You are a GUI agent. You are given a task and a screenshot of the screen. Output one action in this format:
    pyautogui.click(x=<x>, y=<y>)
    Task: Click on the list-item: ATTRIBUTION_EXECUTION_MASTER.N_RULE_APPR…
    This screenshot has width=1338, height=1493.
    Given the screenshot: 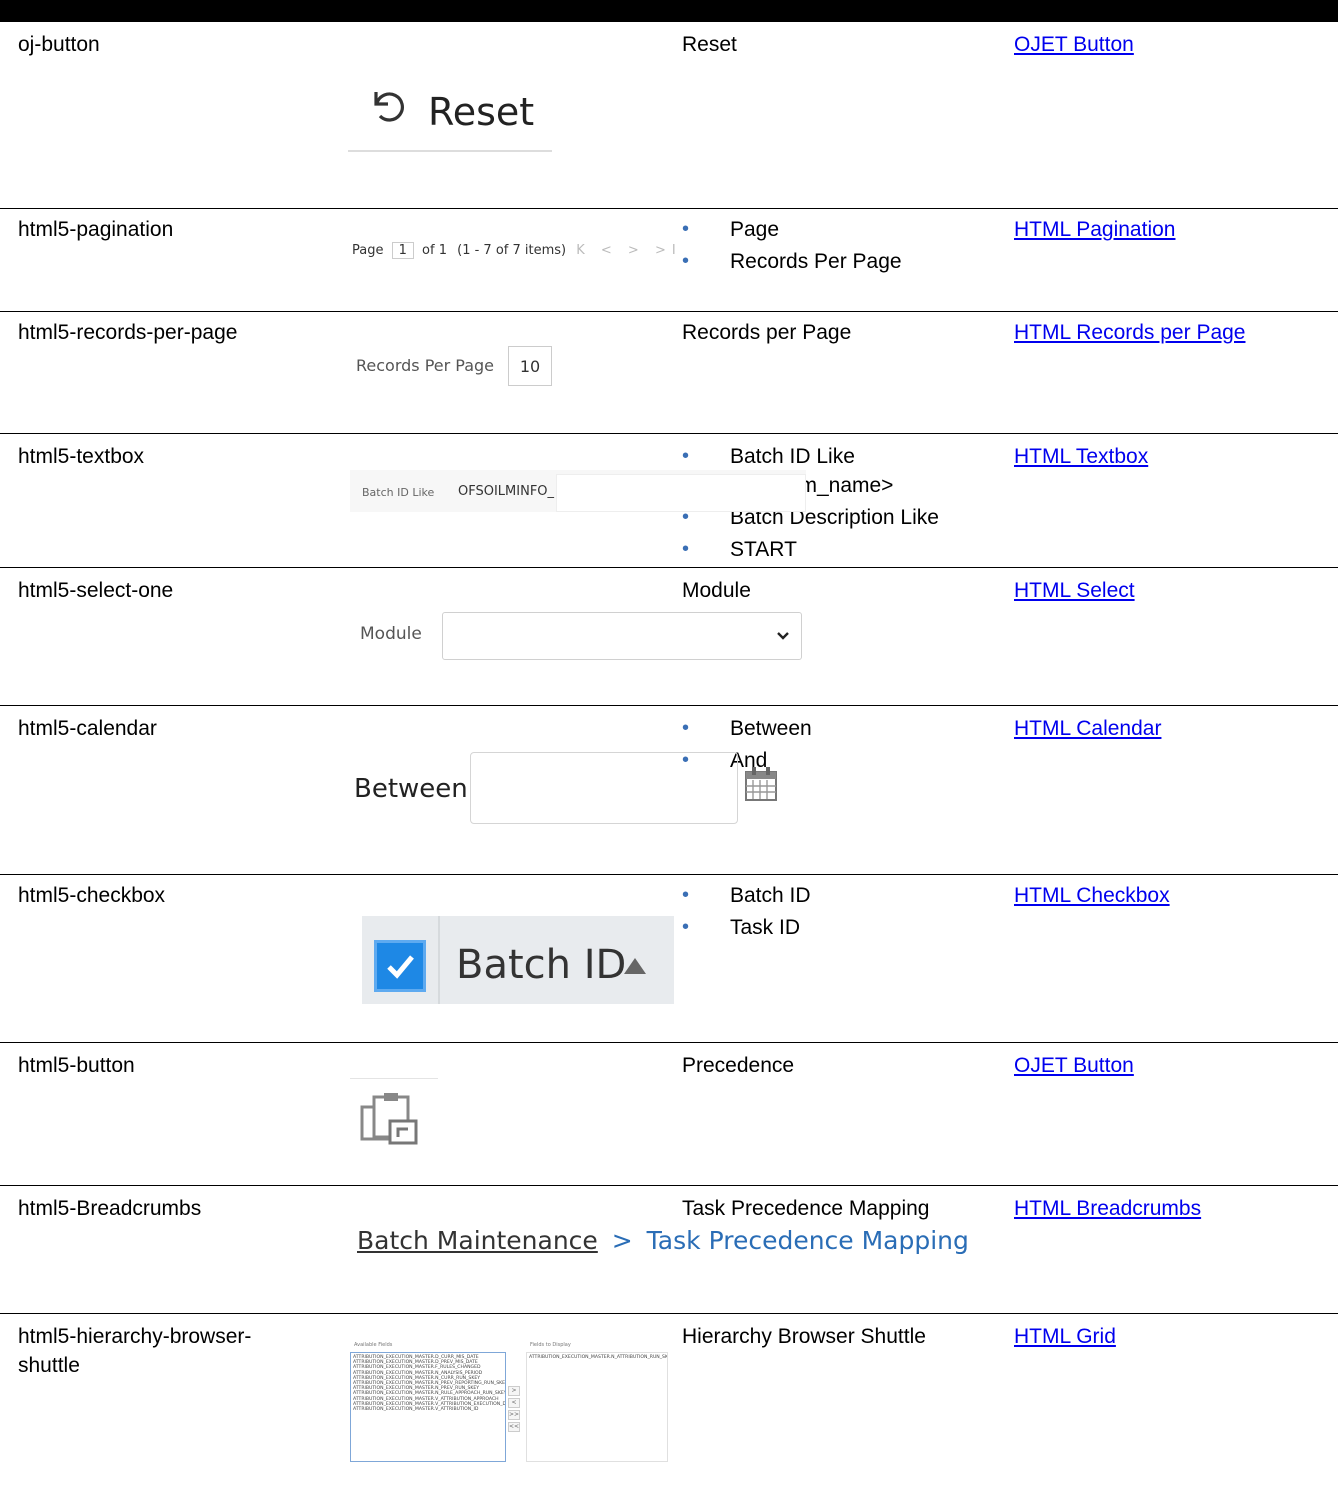 What is the action you would take?
    pyautogui.click(x=429, y=1394)
    